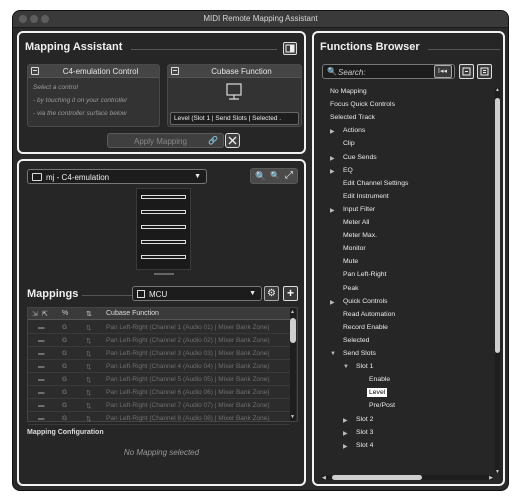  What do you see at coordinates (377, 477) in the screenshot?
I see `tree-hscroll-thumb` at bounding box center [377, 477].